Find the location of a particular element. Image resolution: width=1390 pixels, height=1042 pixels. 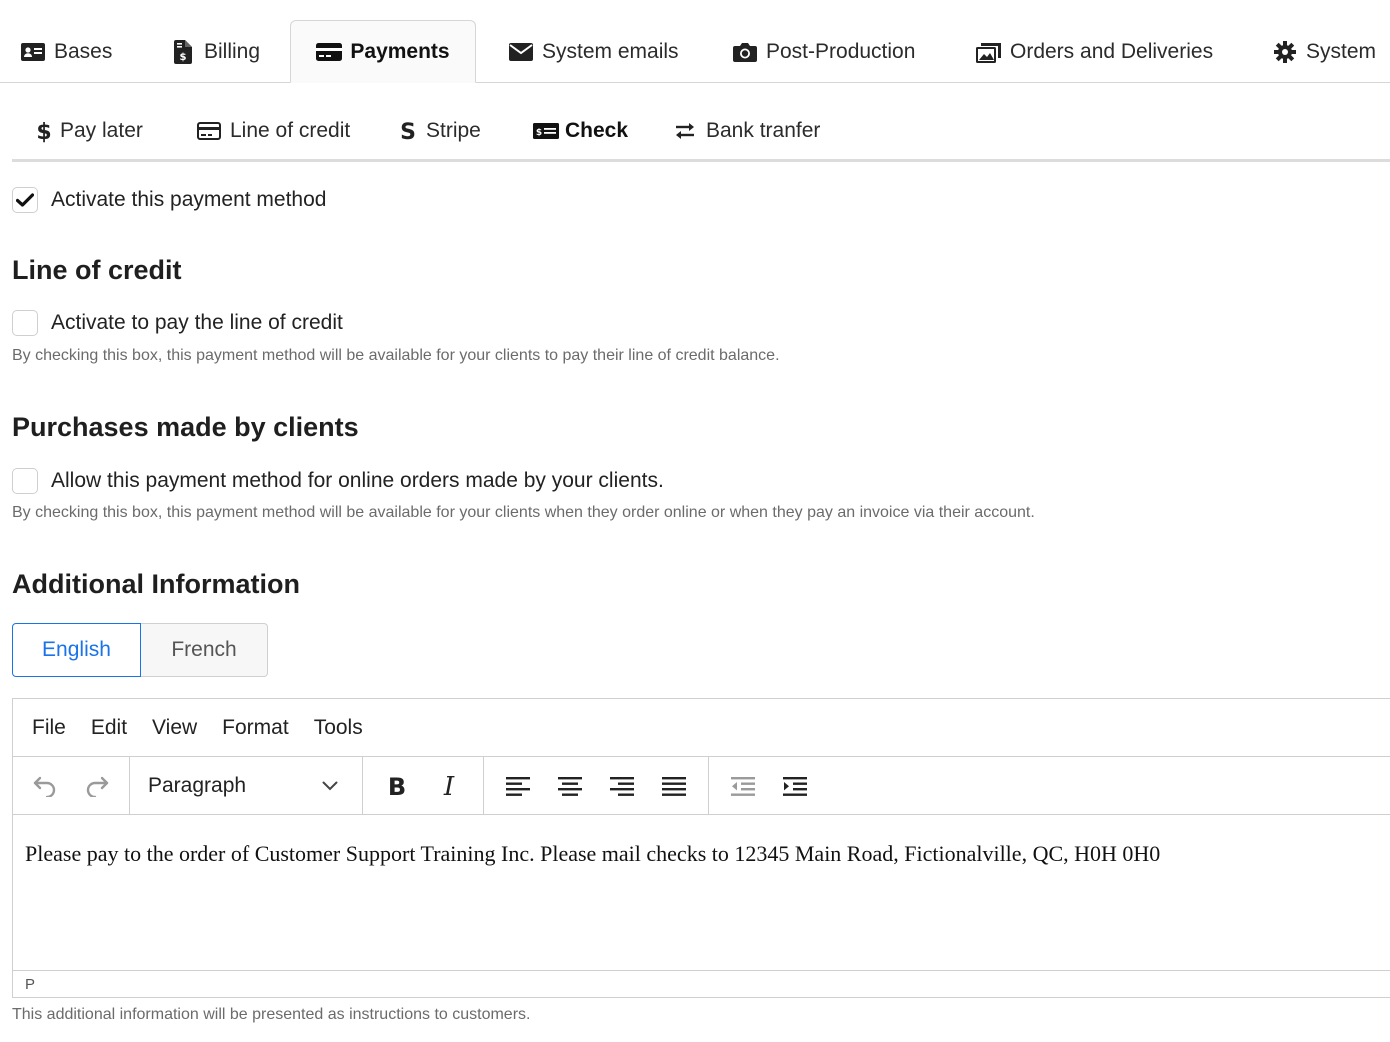

menu-tools: Tools is located at coordinates (338, 728).